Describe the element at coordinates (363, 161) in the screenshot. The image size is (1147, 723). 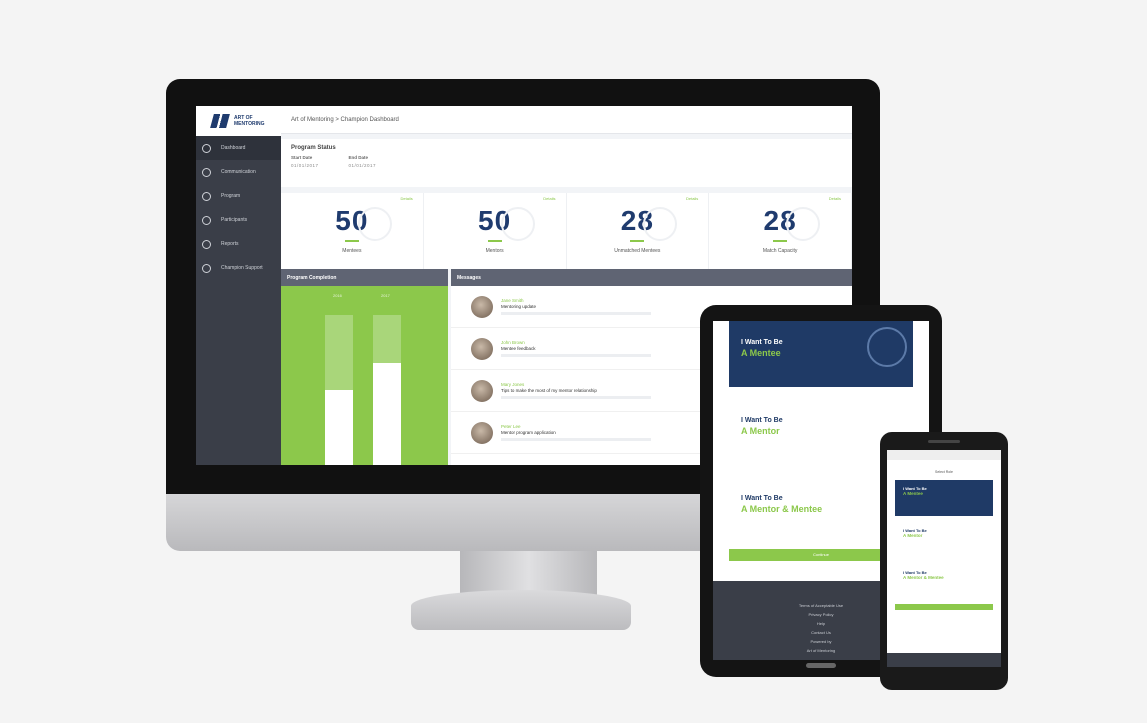
I see `end-date: End Date 01/01/2017` at that location.